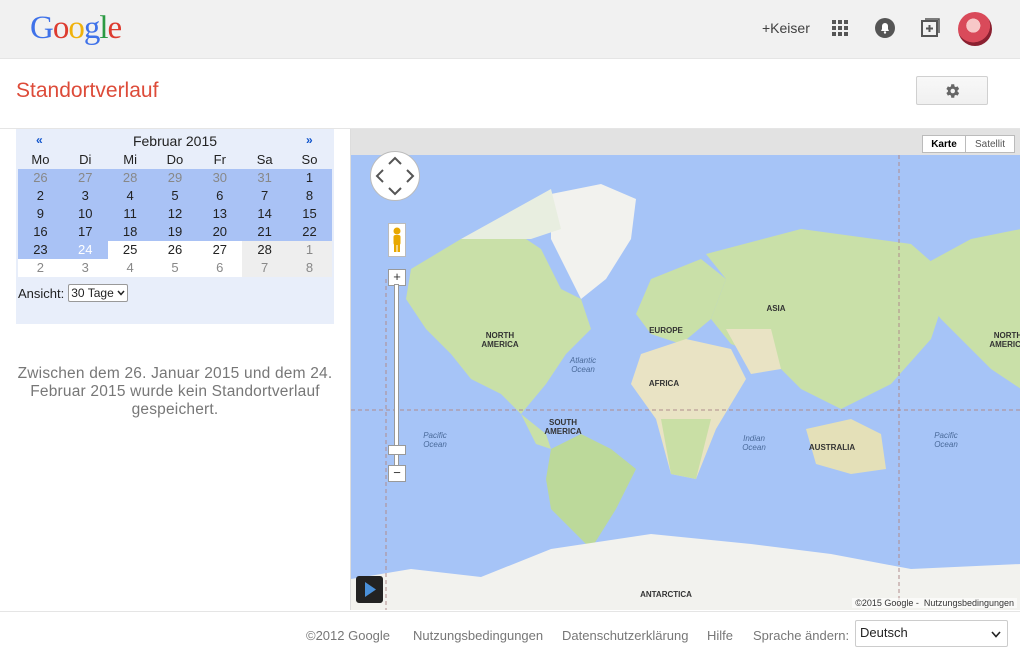  Describe the element at coordinates (175, 142) in the screenshot. I see `calendar-header: « Februar 2015 »` at that location.